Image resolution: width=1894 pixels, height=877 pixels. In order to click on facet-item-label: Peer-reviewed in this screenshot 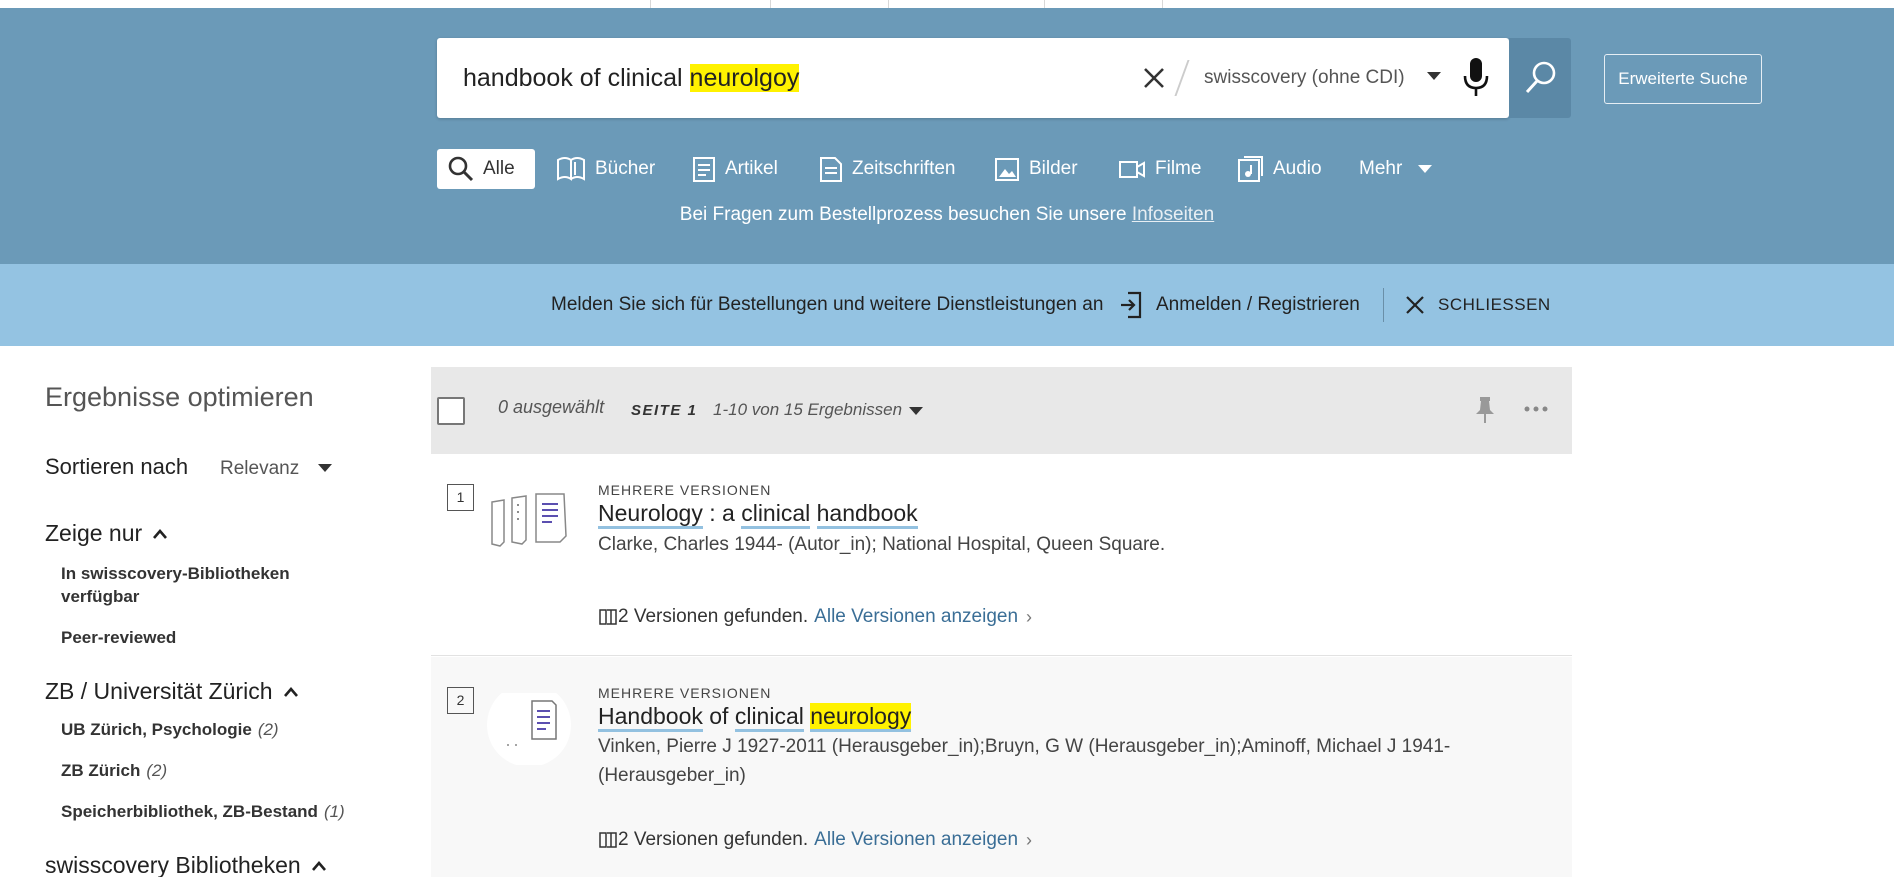, I will do `click(119, 637)`.